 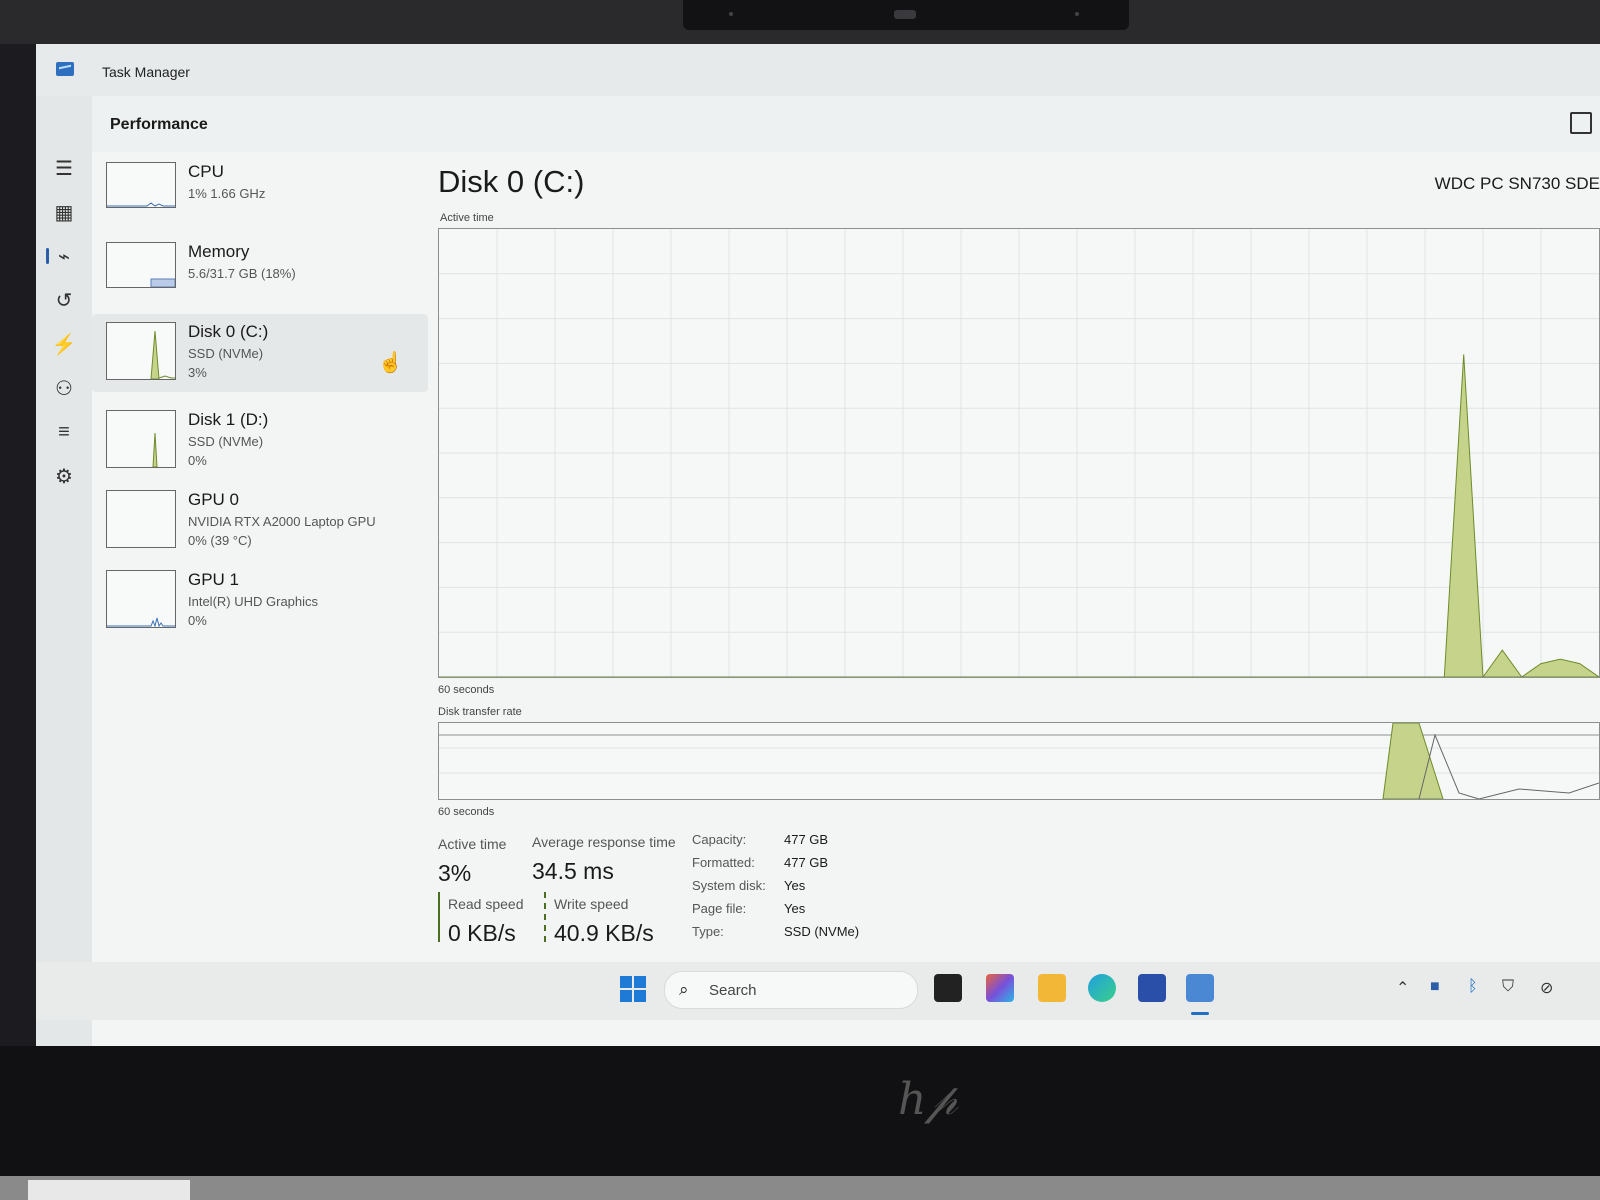 What do you see at coordinates (141, 599) in the screenshot?
I see `gpu-1-thumbnail` at bounding box center [141, 599].